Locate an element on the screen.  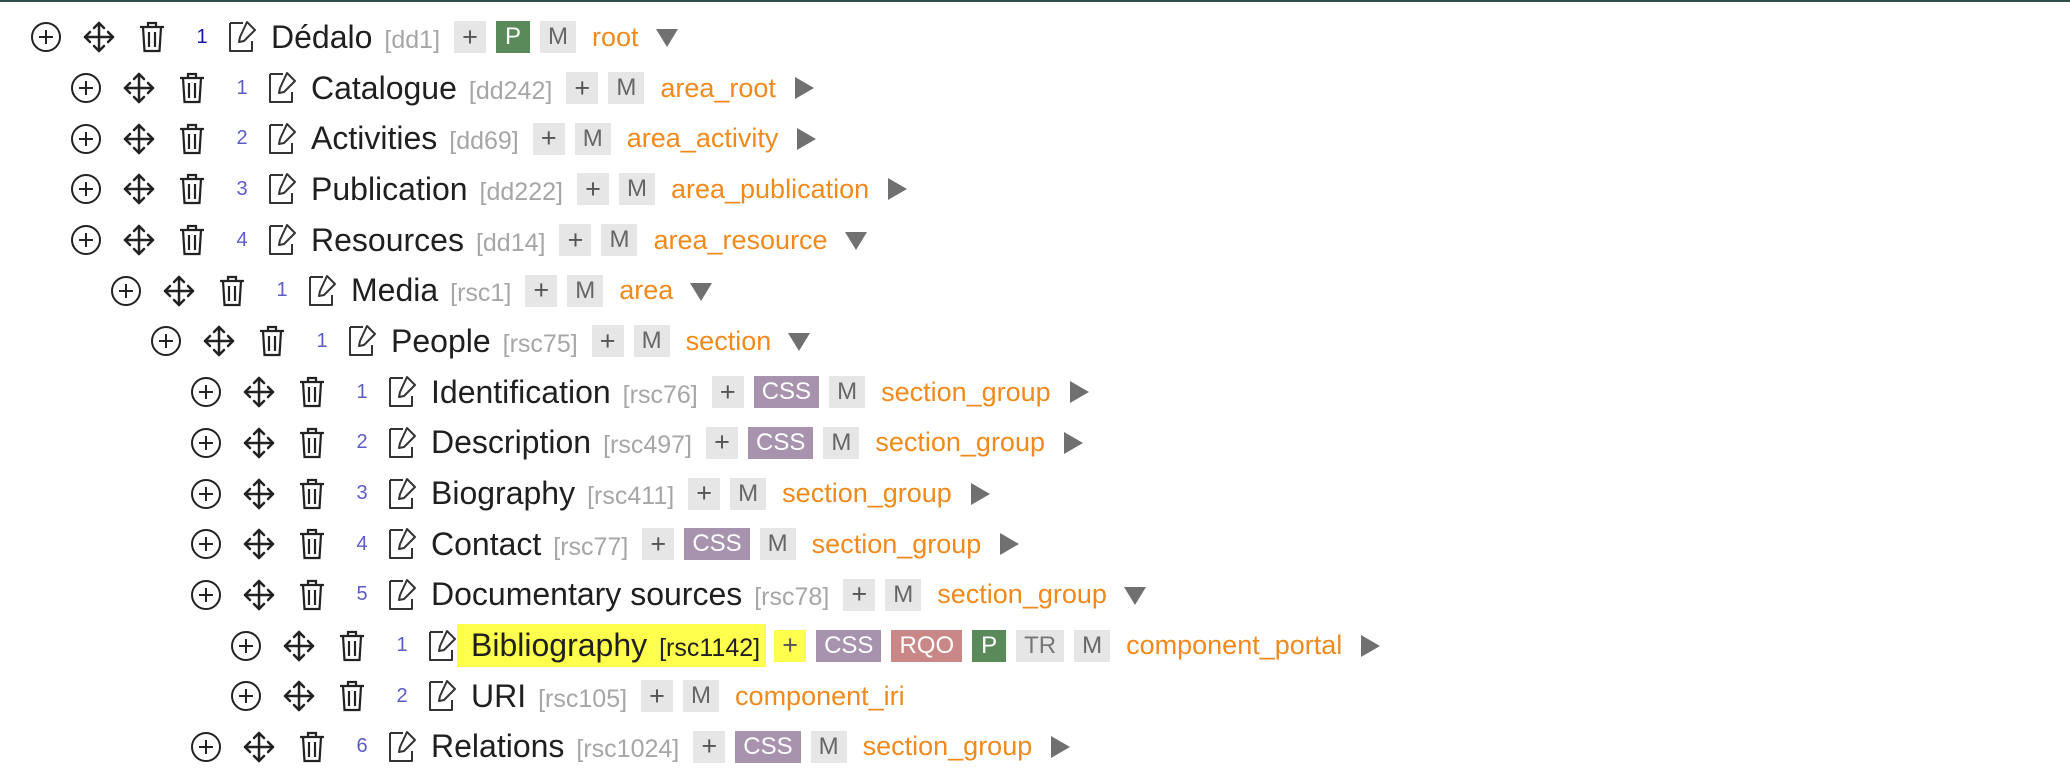
node-label: Identification [rsc76] is located at coordinates (566, 392).